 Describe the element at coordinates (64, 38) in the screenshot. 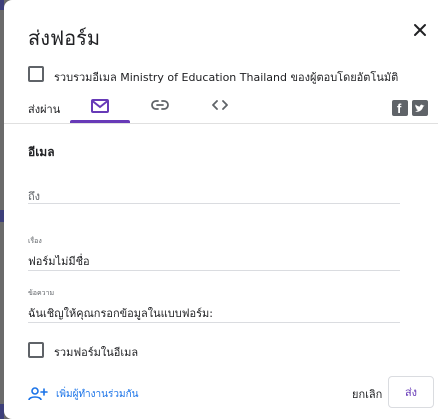

I see `dialog-title: ส่งฟอร์ม` at that location.